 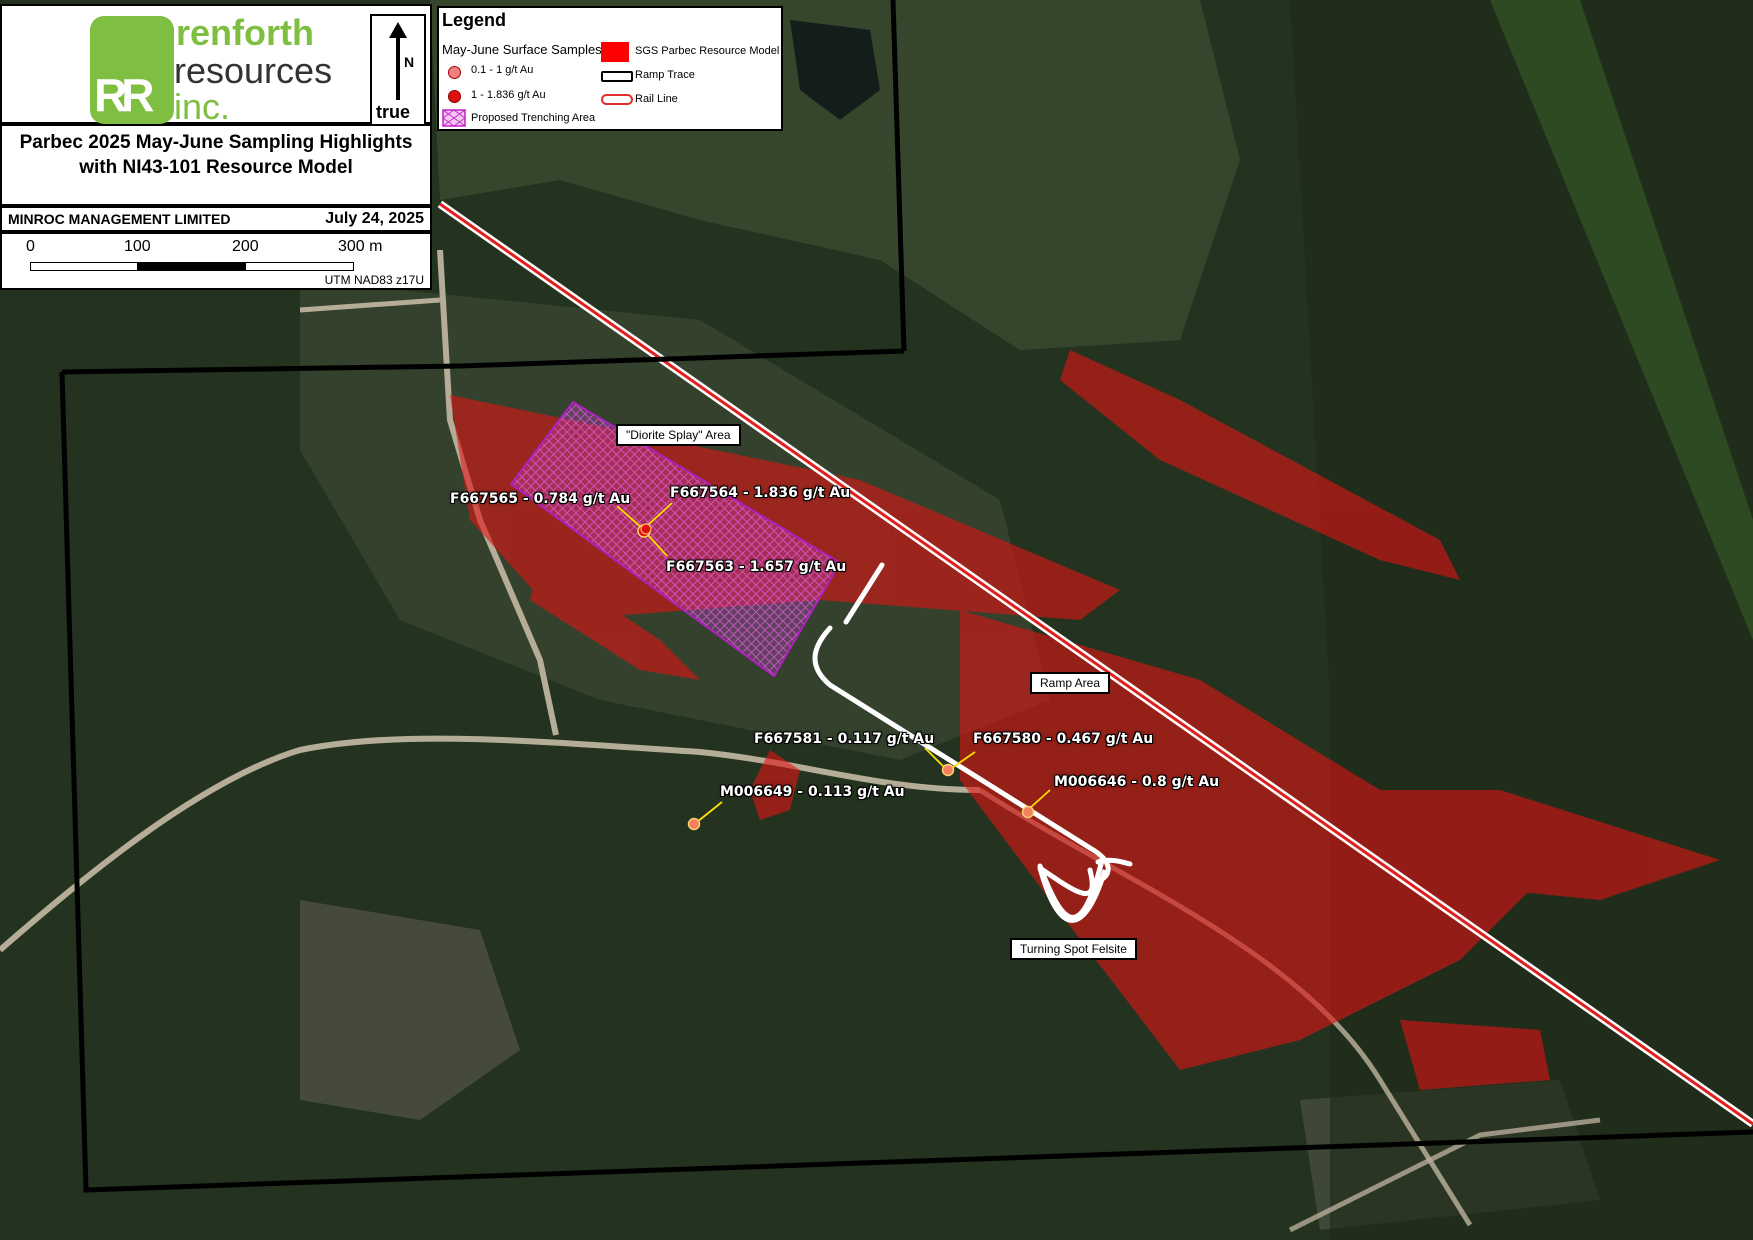 What do you see at coordinates (812, 792) in the screenshot?
I see `sample-label: M006649 - 0.113 g/t Au` at bounding box center [812, 792].